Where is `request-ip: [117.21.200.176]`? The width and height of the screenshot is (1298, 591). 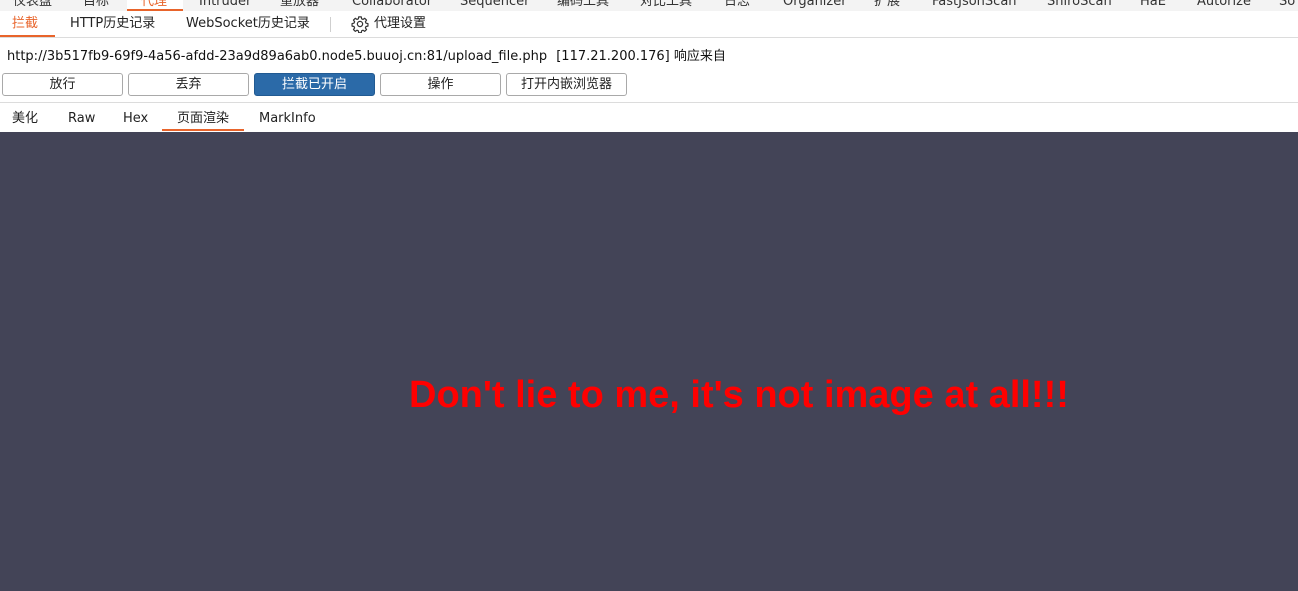
request-ip: [117.21.200.176] is located at coordinates (613, 56).